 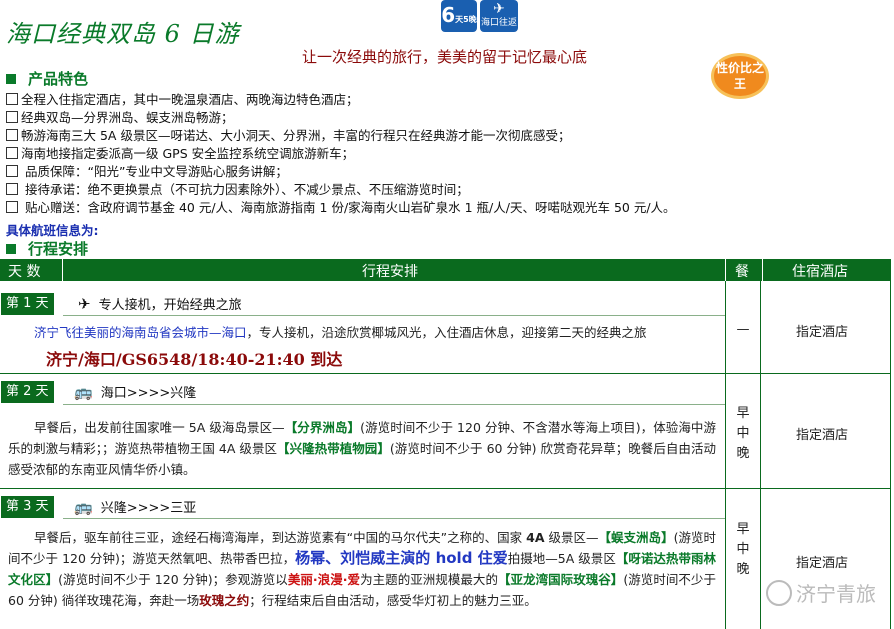 I want to click on watermark-text: 济宁青旅, so click(x=836, y=594).